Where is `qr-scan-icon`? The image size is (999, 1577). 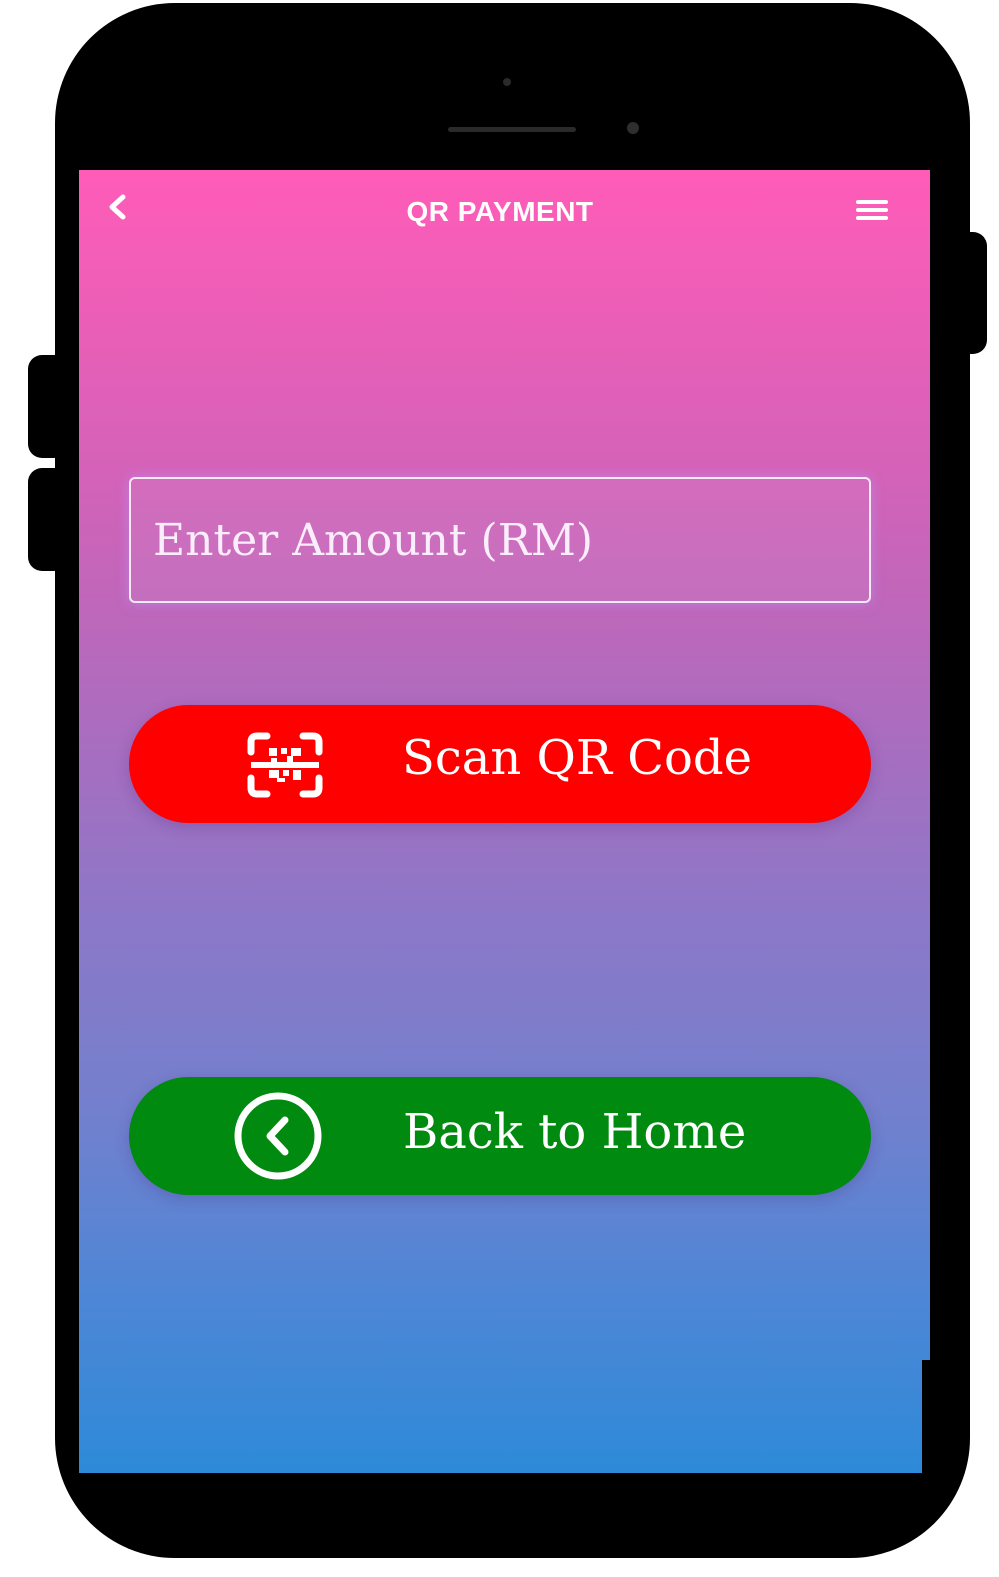 qr-scan-icon is located at coordinates (285, 765).